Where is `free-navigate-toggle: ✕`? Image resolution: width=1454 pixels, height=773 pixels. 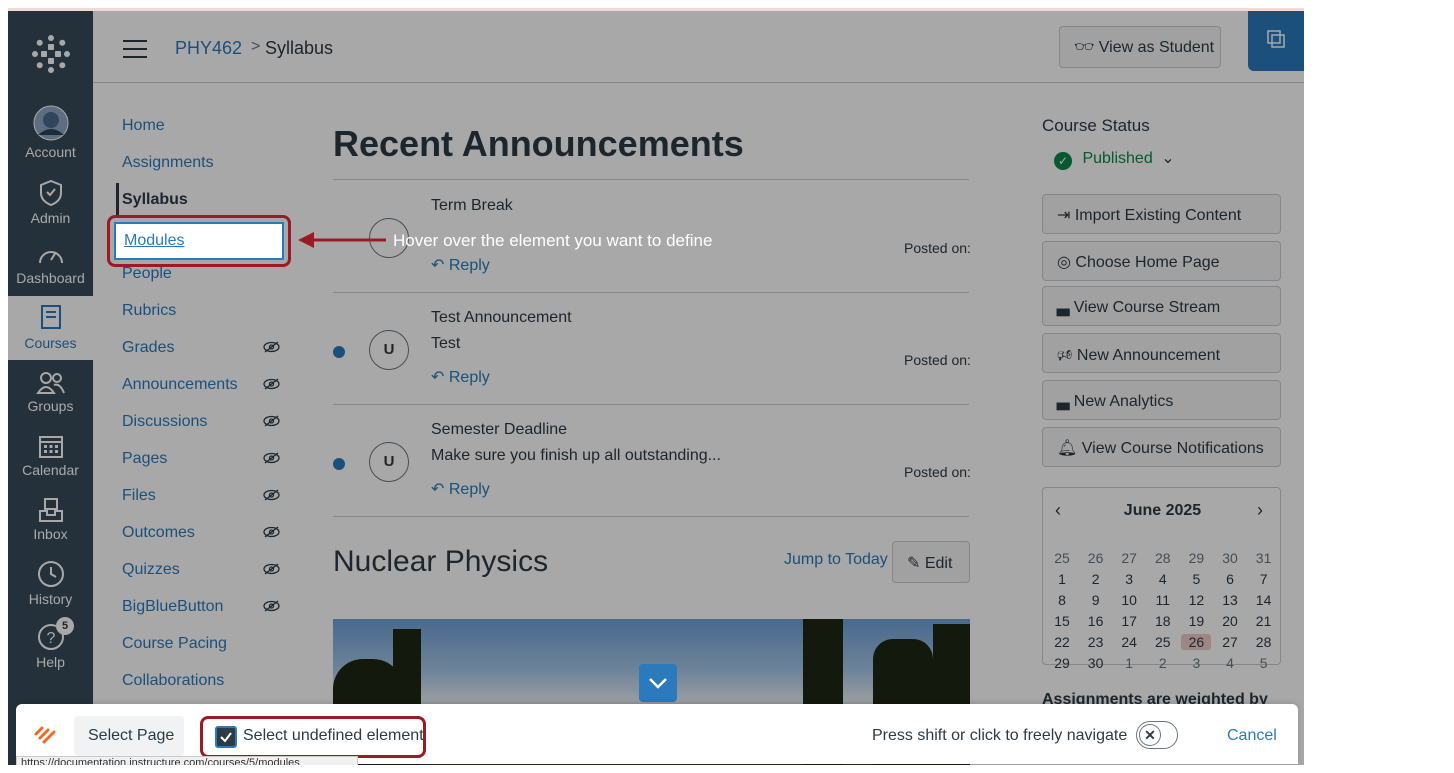 free-navigate-toggle: ✕ is located at coordinates (1157, 735).